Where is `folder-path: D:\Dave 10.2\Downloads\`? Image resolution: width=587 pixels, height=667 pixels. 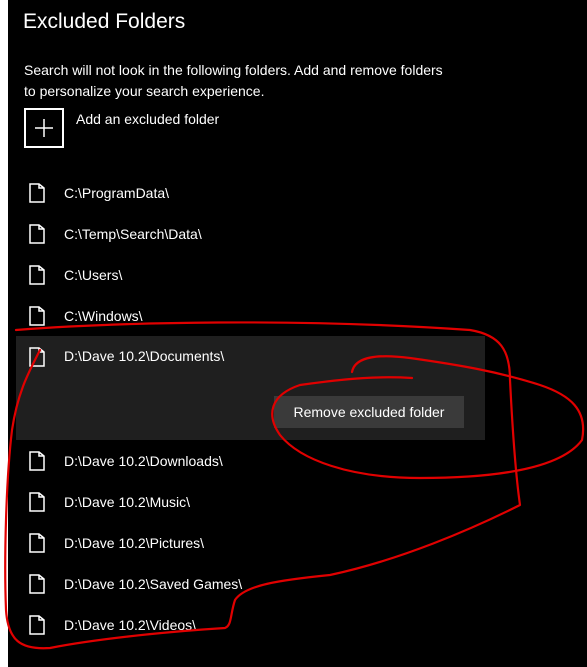
folder-path: D:\Dave 10.2\Downloads\ is located at coordinates (143, 460).